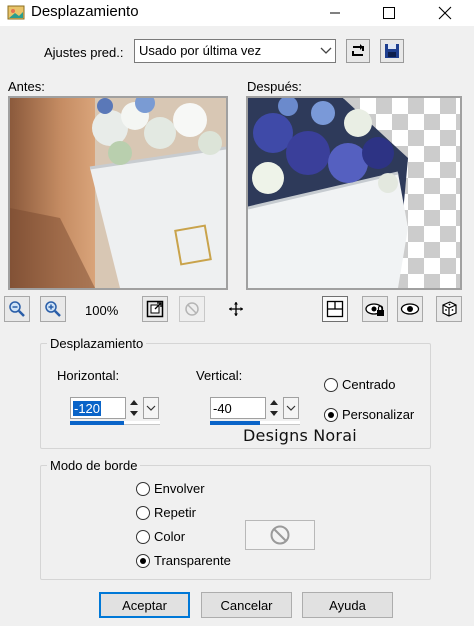 Image resolution: width=474 pixels, height=626 pixels. Describe the element at coordinates (16, 12) in the screenshot. I see `app-icon` at that location.